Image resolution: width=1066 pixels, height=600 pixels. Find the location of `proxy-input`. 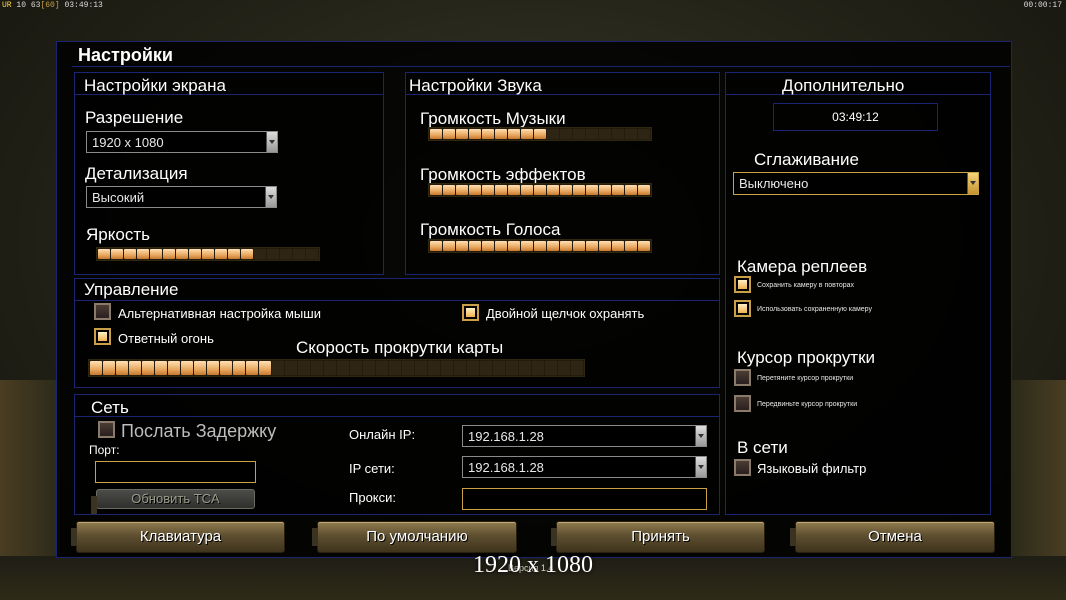

proxy-input is located at coordinates (584, 499).